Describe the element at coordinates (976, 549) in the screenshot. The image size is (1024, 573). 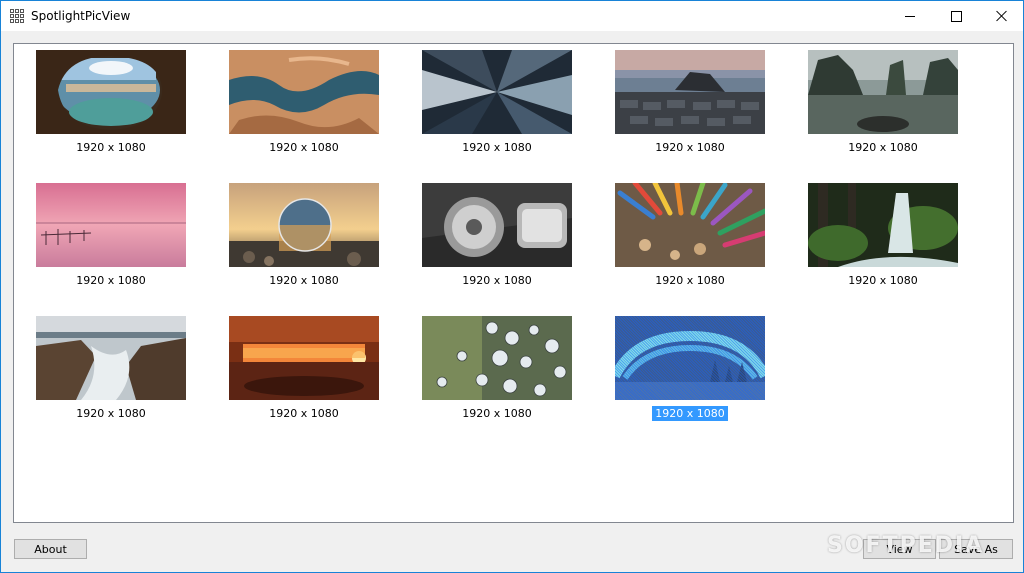
I see `save-as-button: Save As` at that location.